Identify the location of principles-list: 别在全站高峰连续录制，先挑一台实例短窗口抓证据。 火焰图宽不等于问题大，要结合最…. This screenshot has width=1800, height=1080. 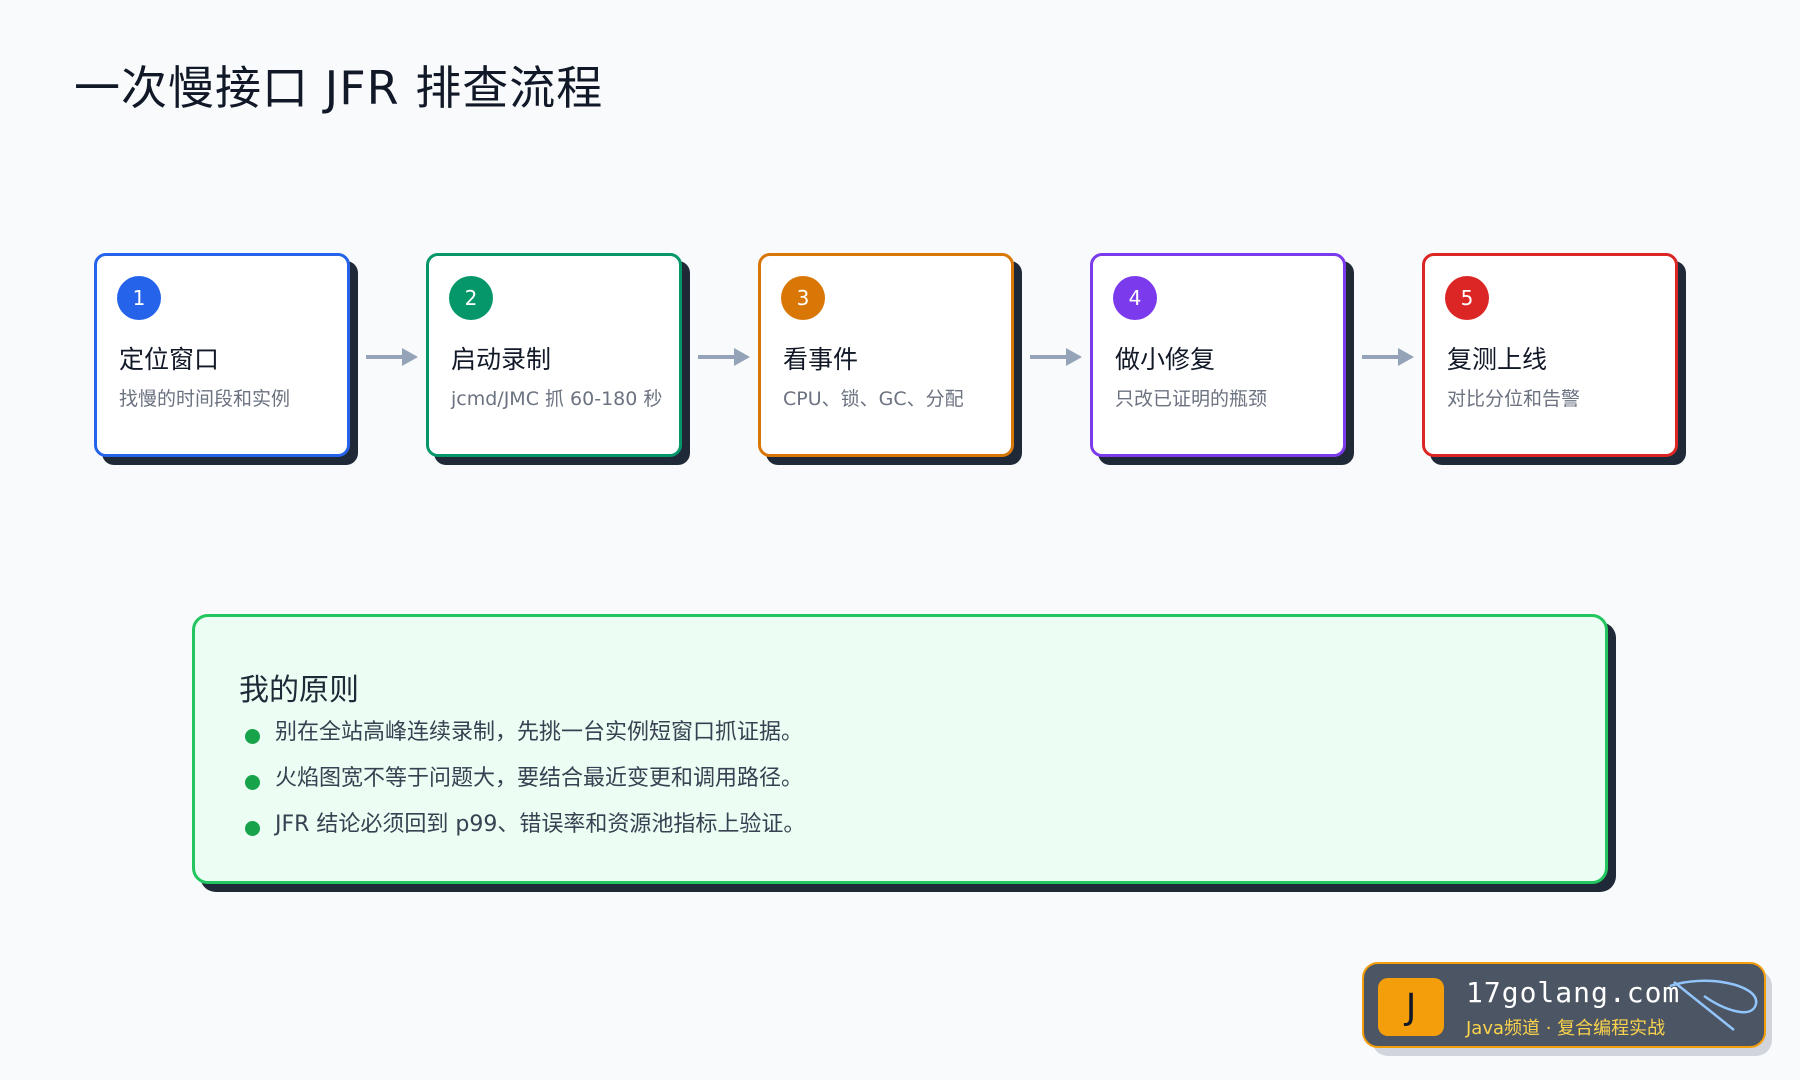
(525, 788).